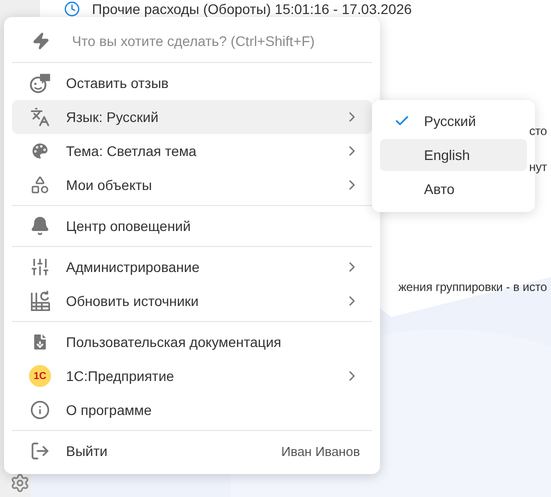  I want to click on language-option: Авто, so click(453, 189).